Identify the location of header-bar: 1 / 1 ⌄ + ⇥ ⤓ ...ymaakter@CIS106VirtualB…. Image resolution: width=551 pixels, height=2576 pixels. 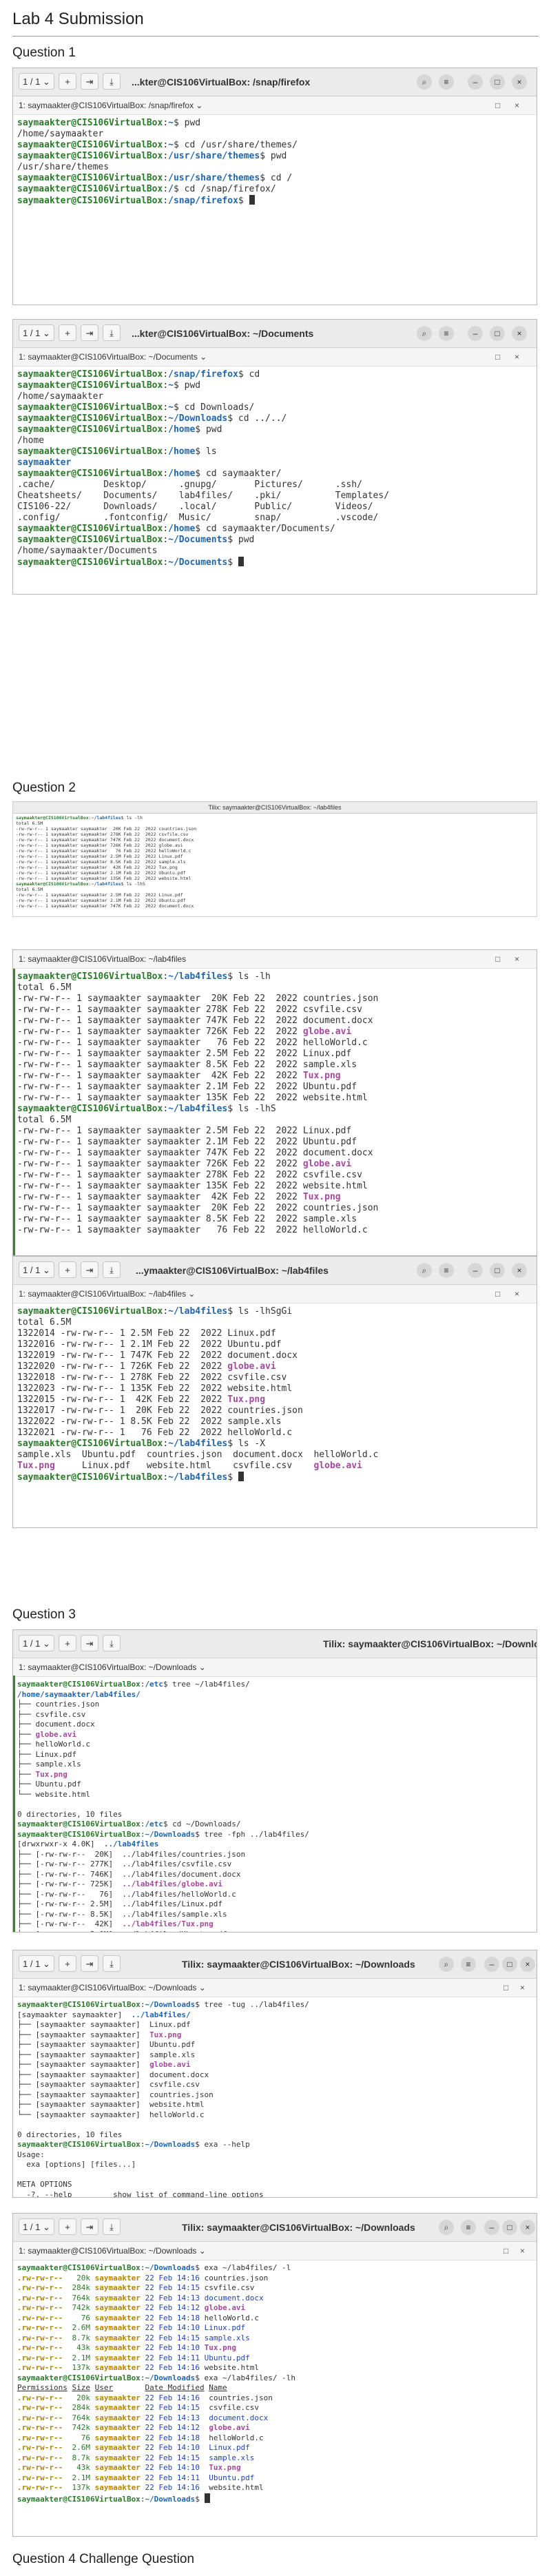
(275, 1271).